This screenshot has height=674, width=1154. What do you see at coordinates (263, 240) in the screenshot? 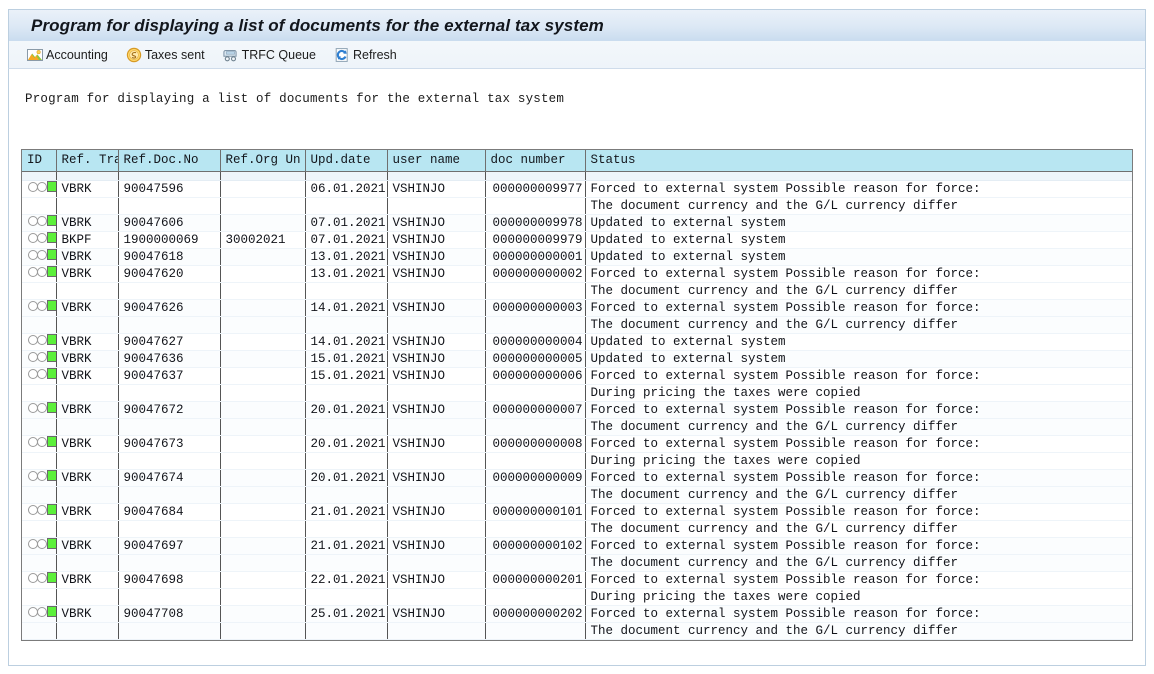
I see `cell-ref-org-un: 30002021` at bounding box center [263, 240].